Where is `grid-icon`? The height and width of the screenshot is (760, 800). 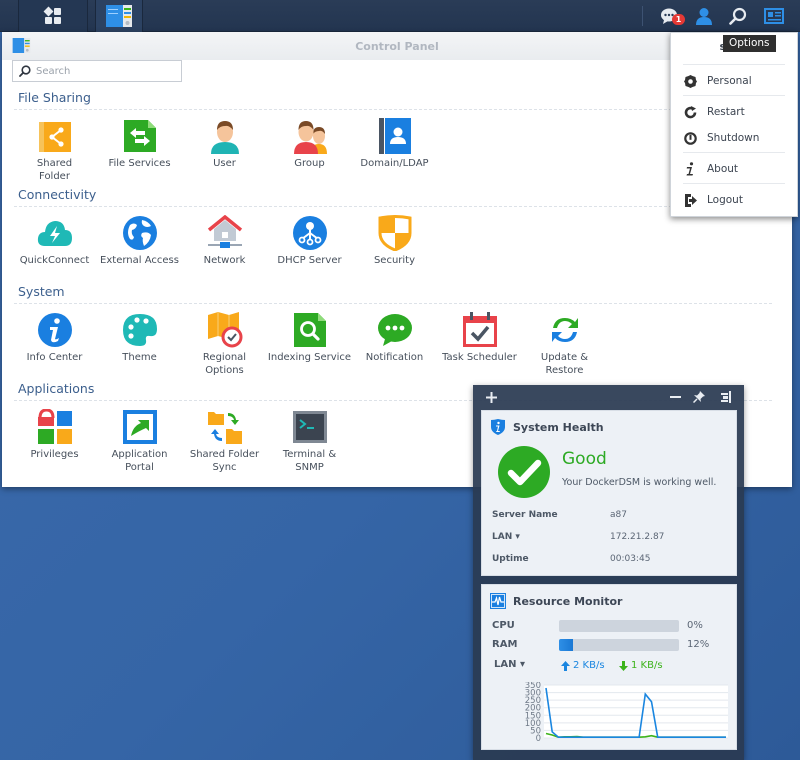
grid-icon is located at coordinates (52, 15).